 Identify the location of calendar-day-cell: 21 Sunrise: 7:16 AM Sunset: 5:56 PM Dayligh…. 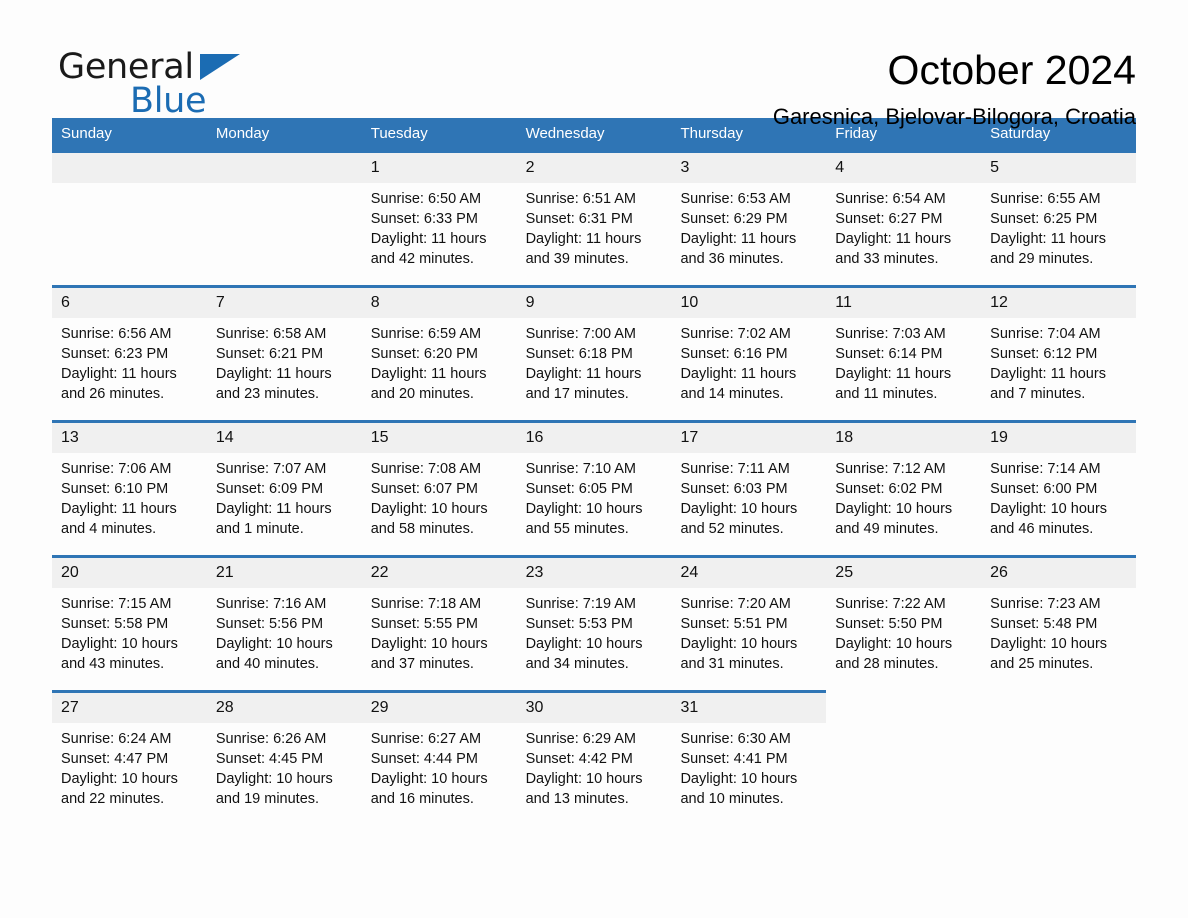
(284, 622).